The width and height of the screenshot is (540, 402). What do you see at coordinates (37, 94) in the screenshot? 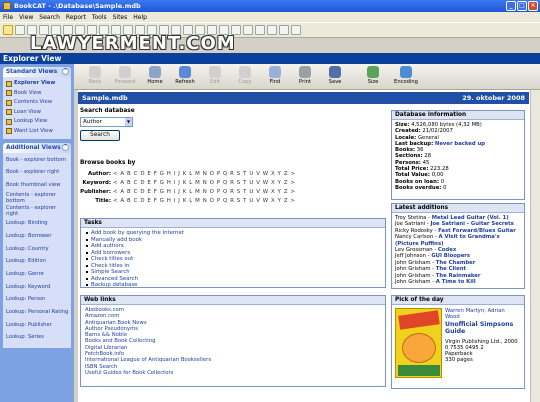
I see `sidebar-item-book-view: Book View` at bounding box center [37, 94].